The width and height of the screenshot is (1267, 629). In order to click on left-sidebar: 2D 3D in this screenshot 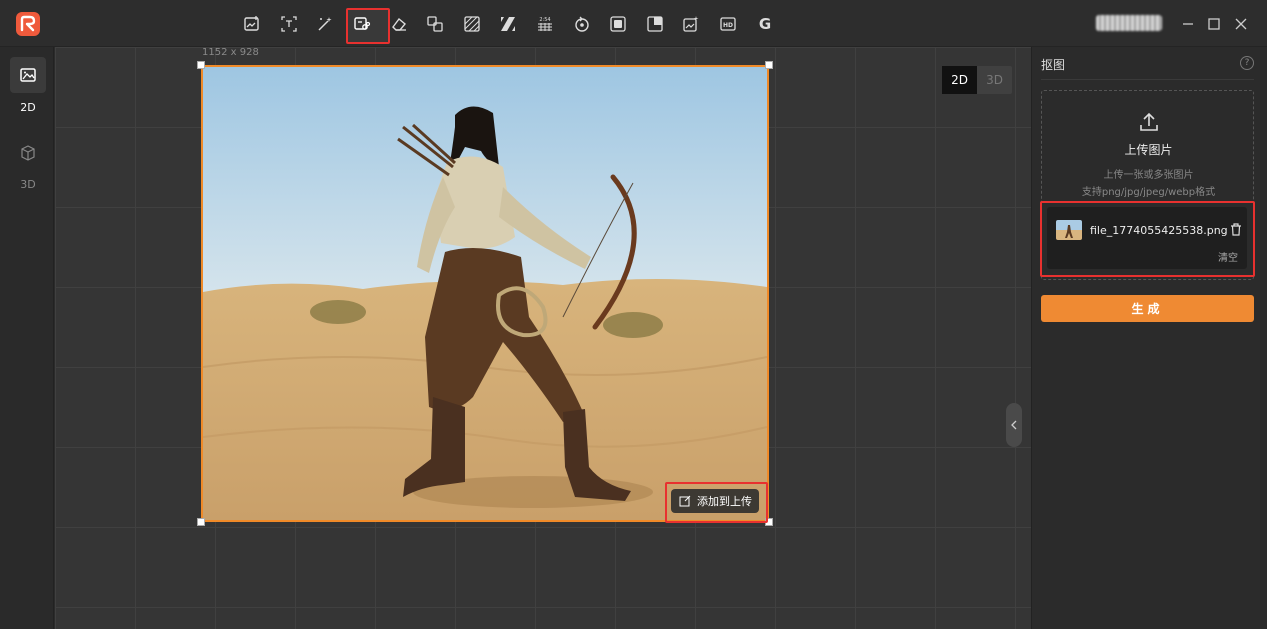, I will do `click(27, 338)`.